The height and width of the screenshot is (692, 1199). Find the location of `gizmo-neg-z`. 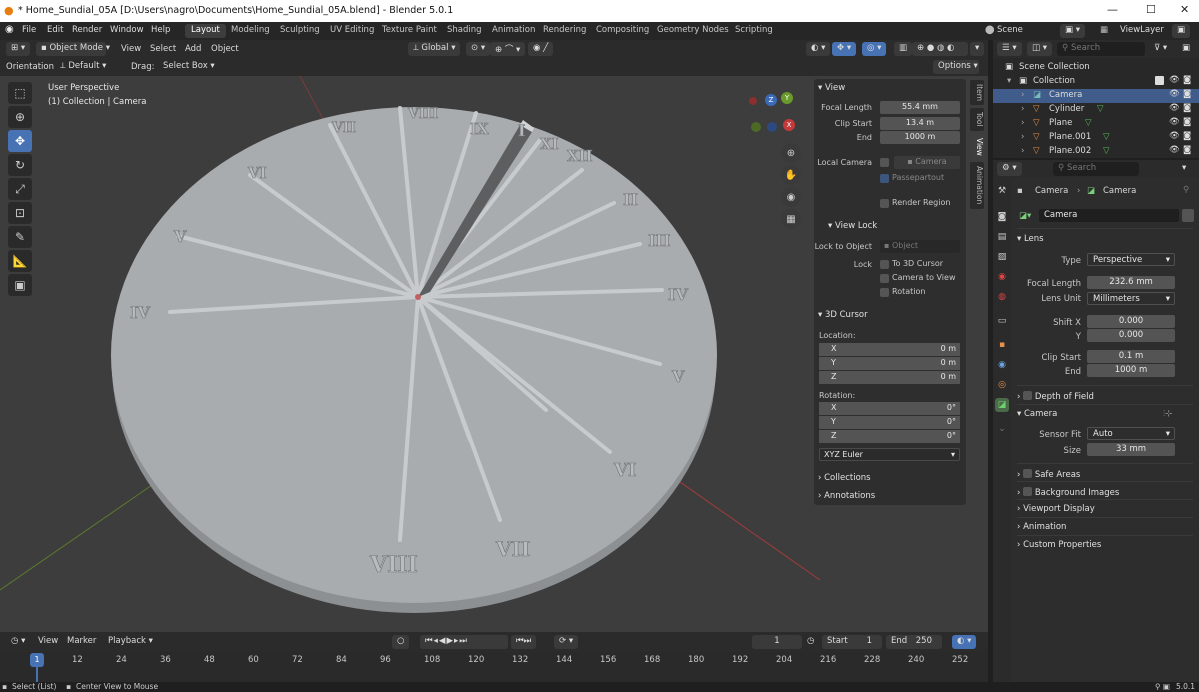

gizmo-neg-z is located at coordinates (772, 127).